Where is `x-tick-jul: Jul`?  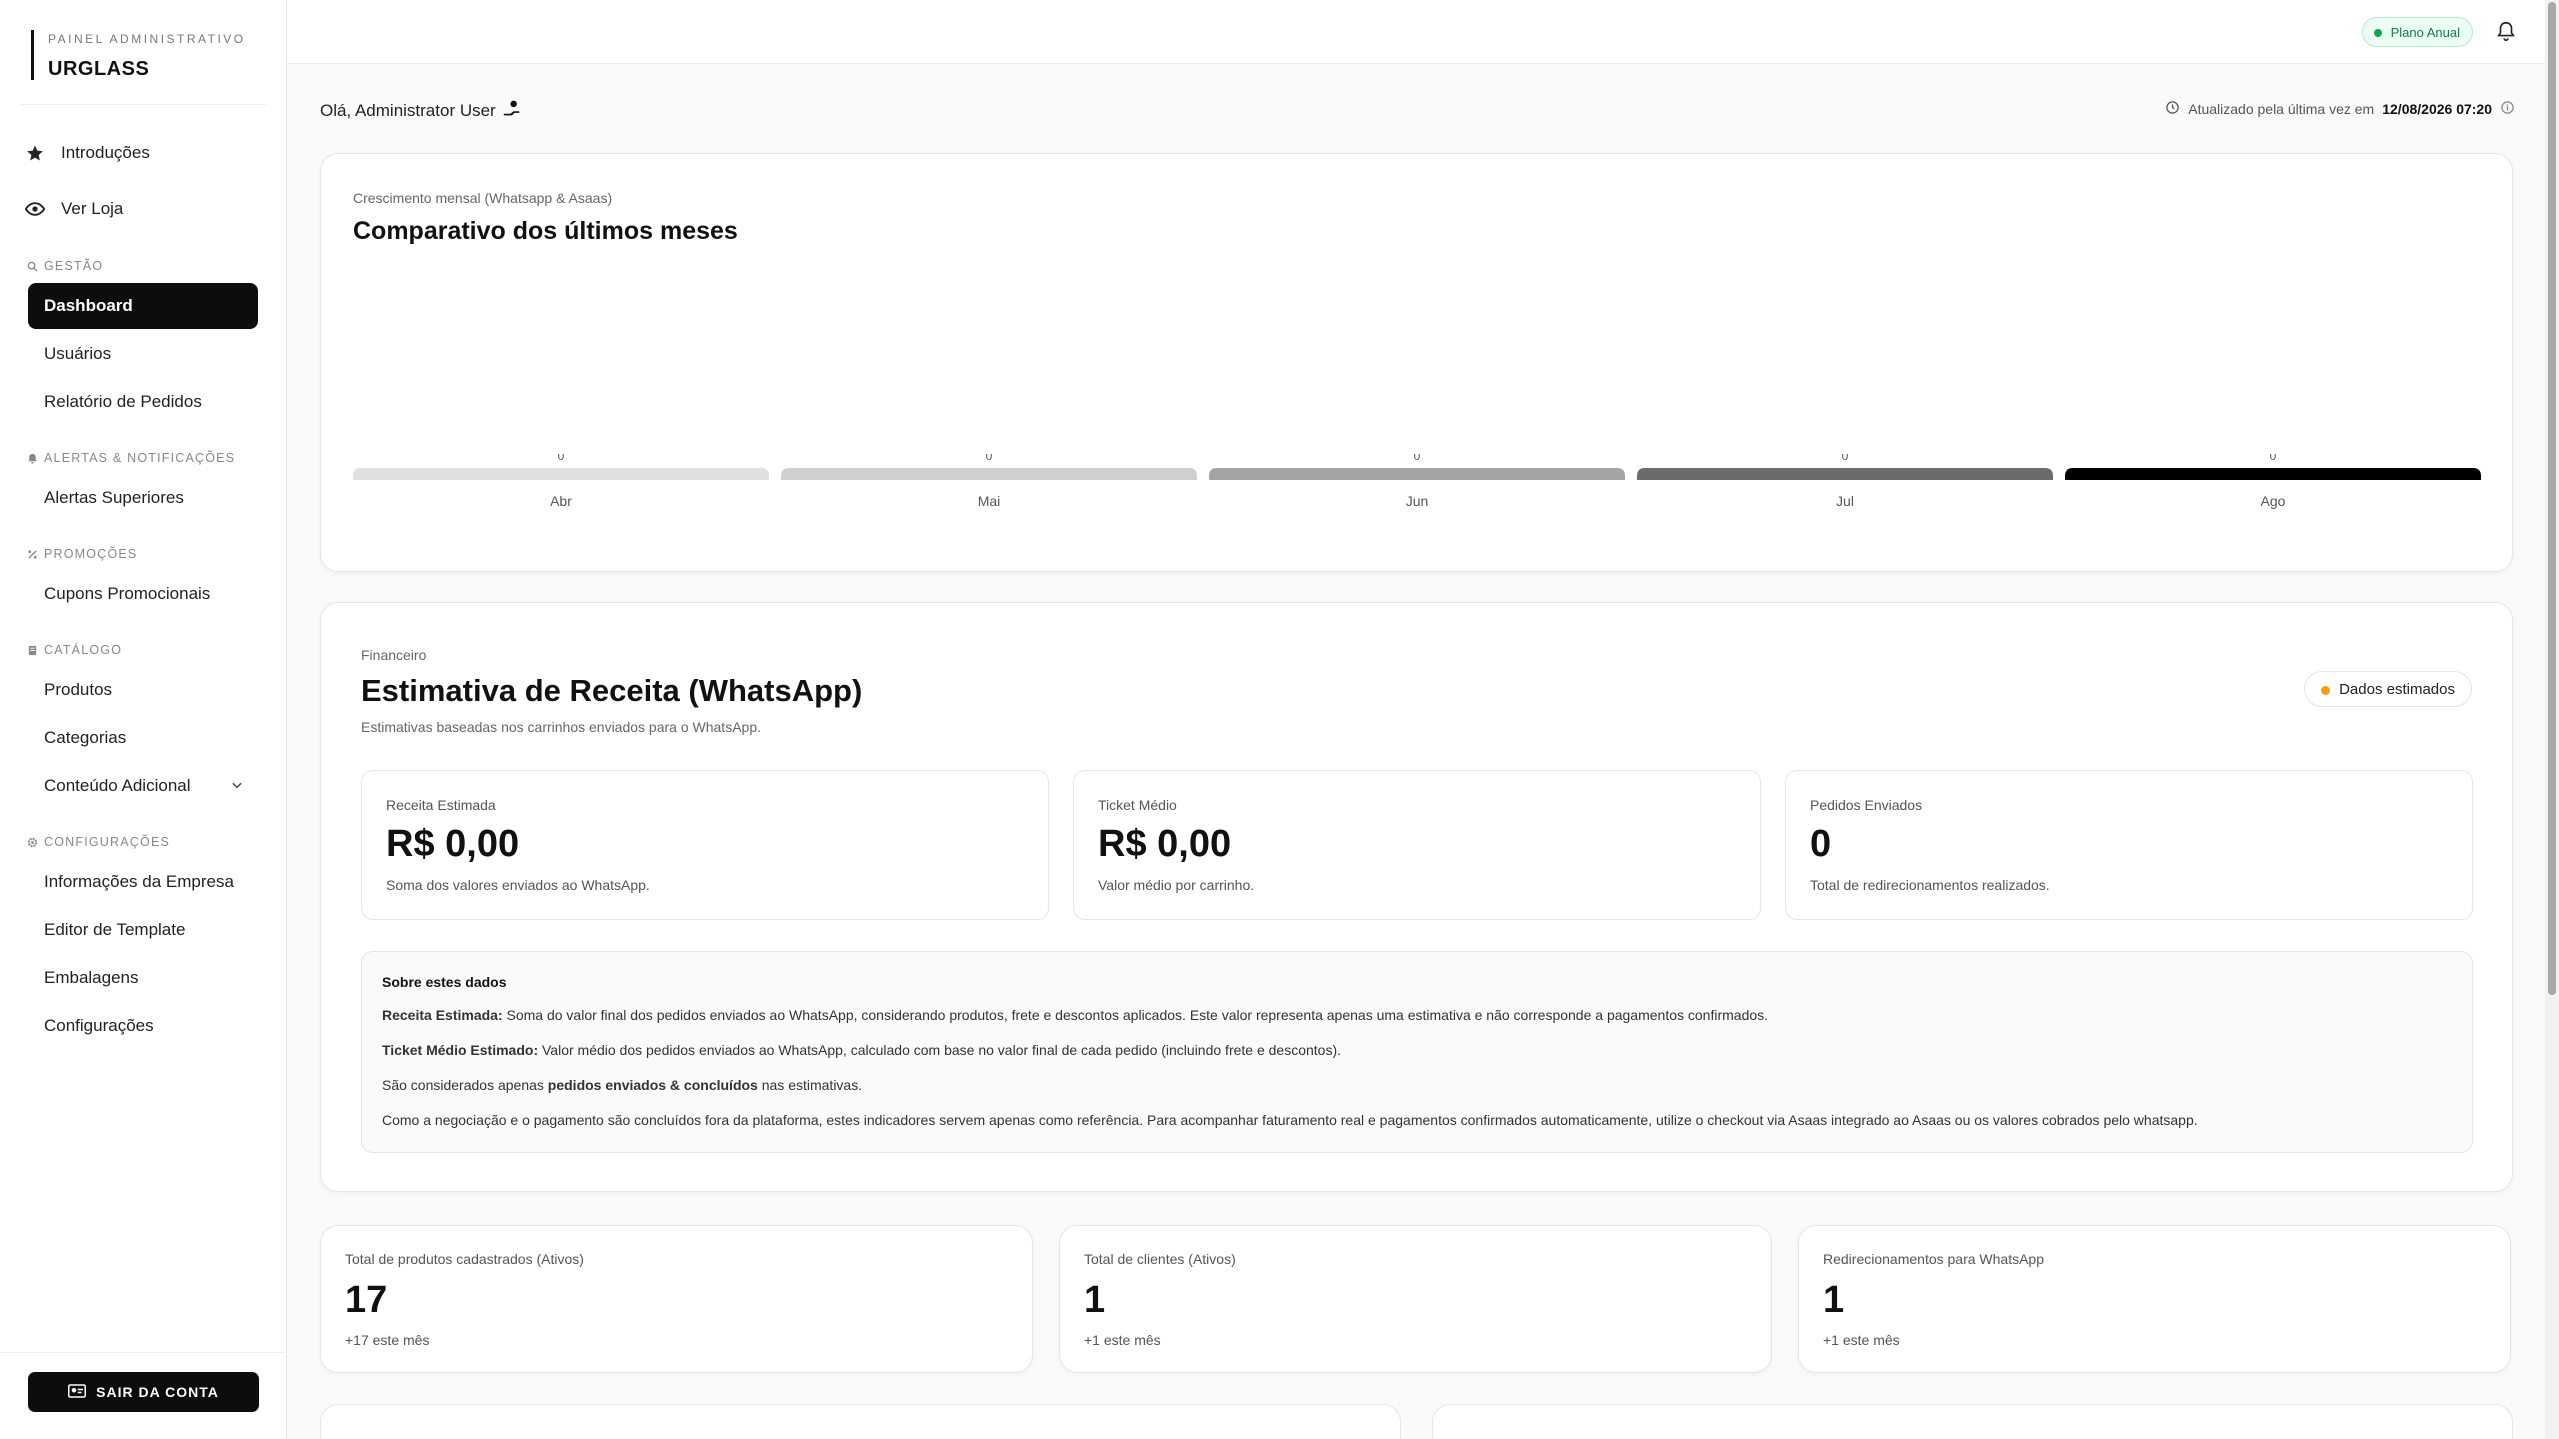
x-tick-jul: Jul is located at coordinates (1845, 501).